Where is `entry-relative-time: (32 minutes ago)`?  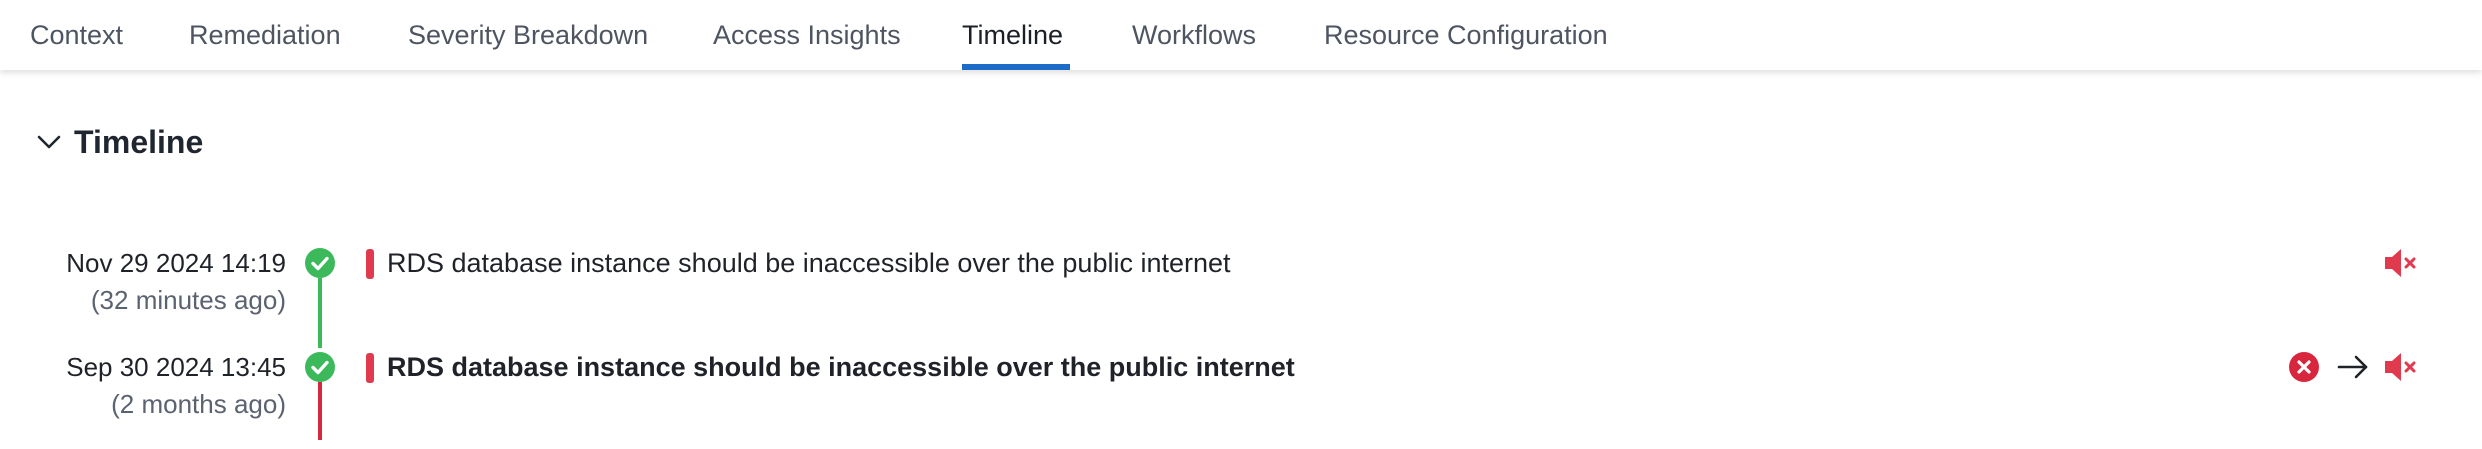 entry-relative-time: (32 minutes ago) is located at coordinates (188, 300).